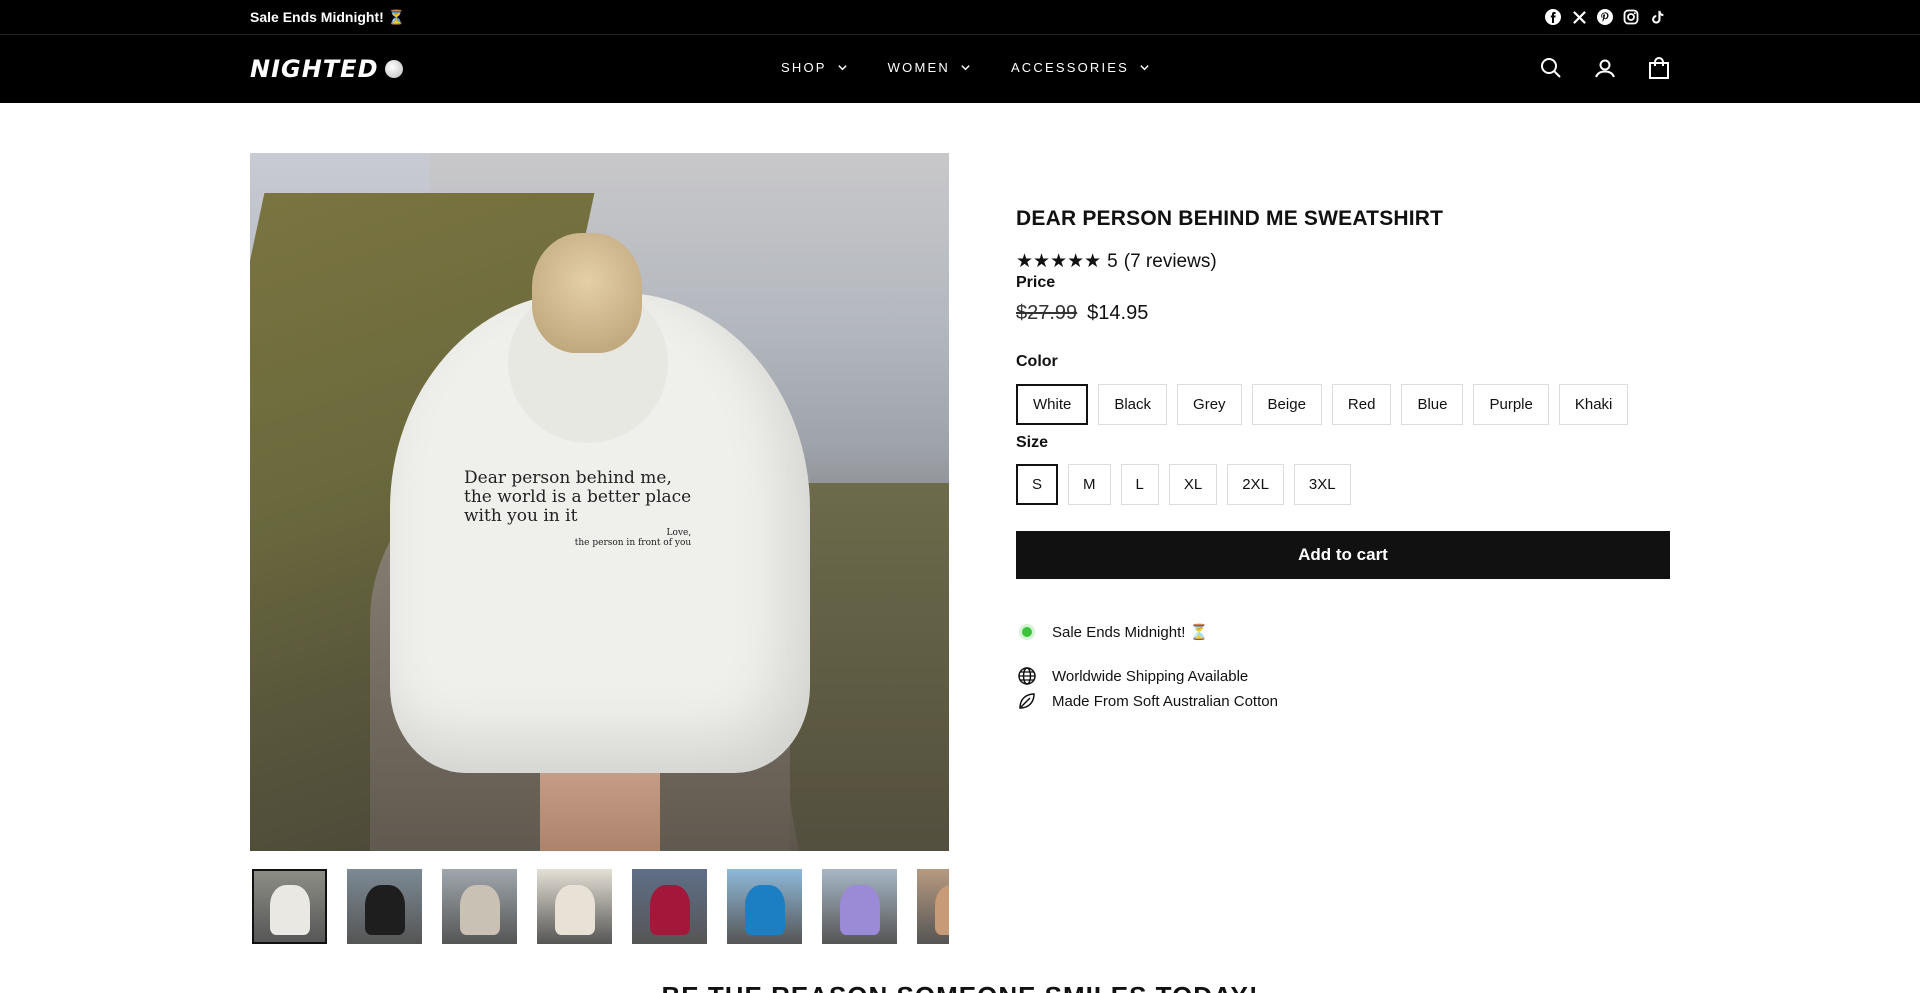  What do you see at coordinates (1059, 261) in the screenshot?
I see `rating-stars: ★★★★★` at bounding box center [1059, 261].